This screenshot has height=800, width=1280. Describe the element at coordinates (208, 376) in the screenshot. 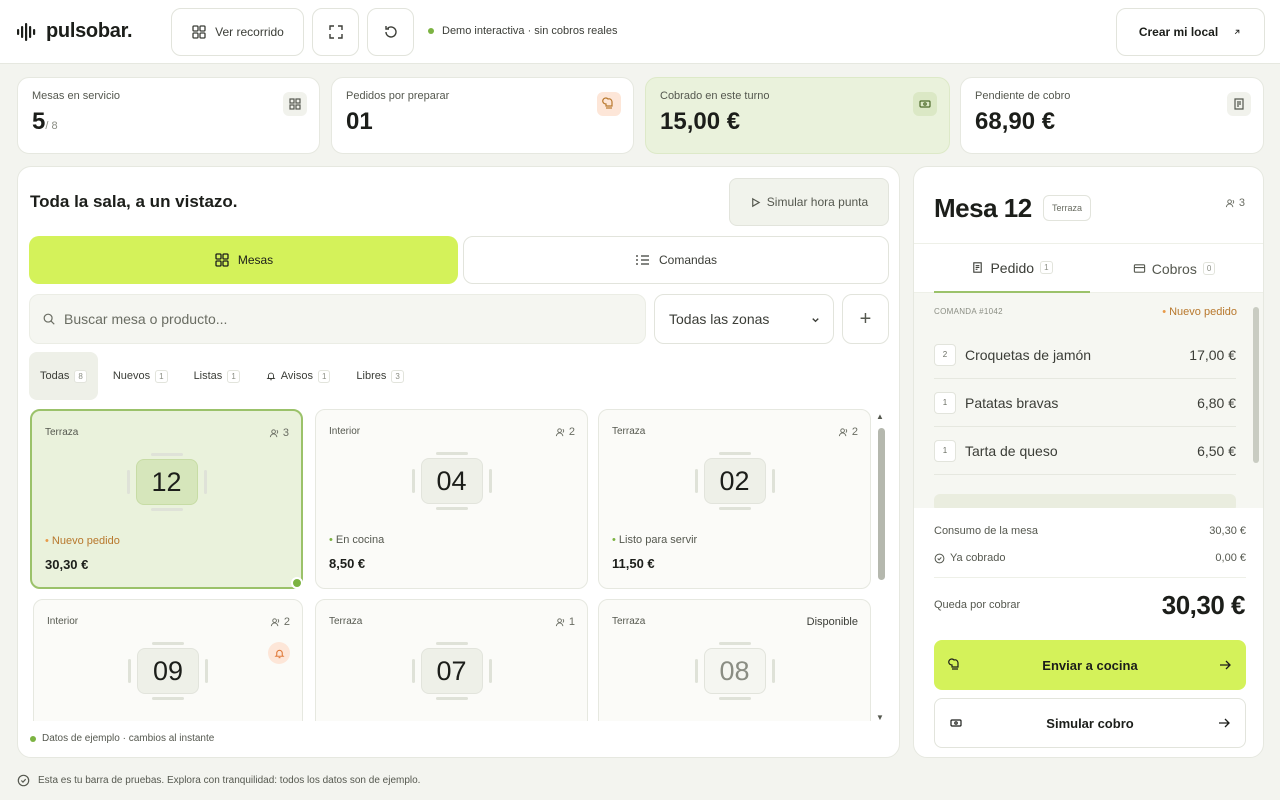

I see `filter-label: Listas` at that location.